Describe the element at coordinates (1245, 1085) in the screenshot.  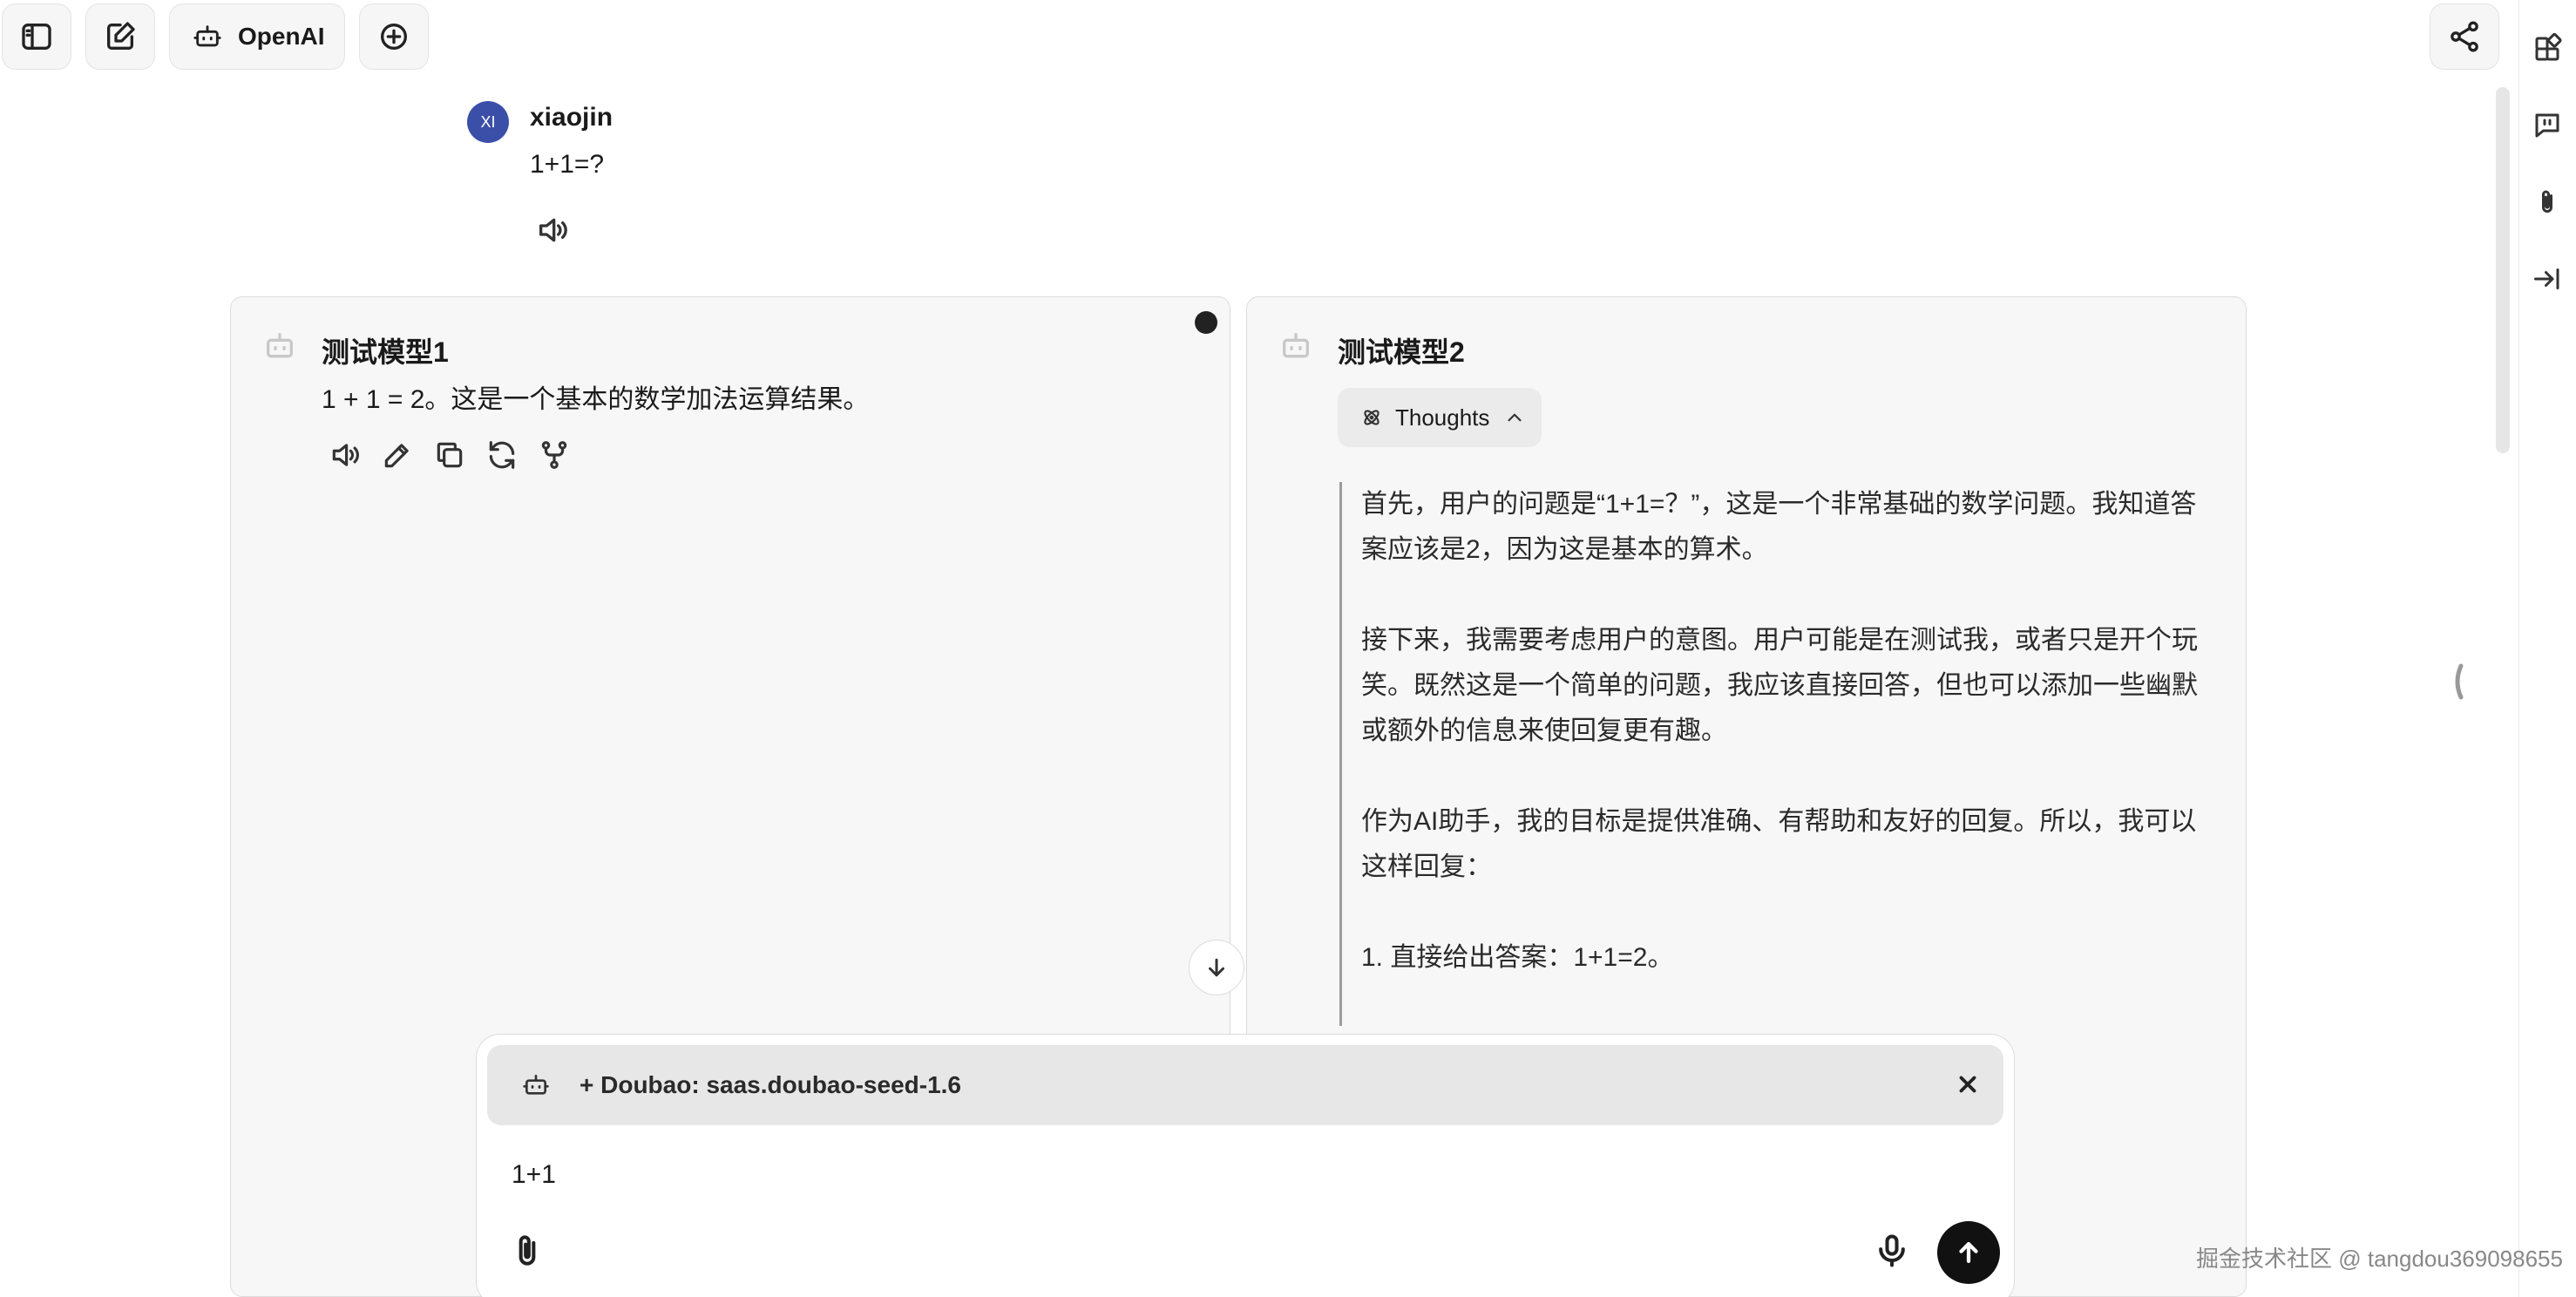
I see `selected-model-chip: + Doubao: saas.doubao-seed-1.6` at that location.